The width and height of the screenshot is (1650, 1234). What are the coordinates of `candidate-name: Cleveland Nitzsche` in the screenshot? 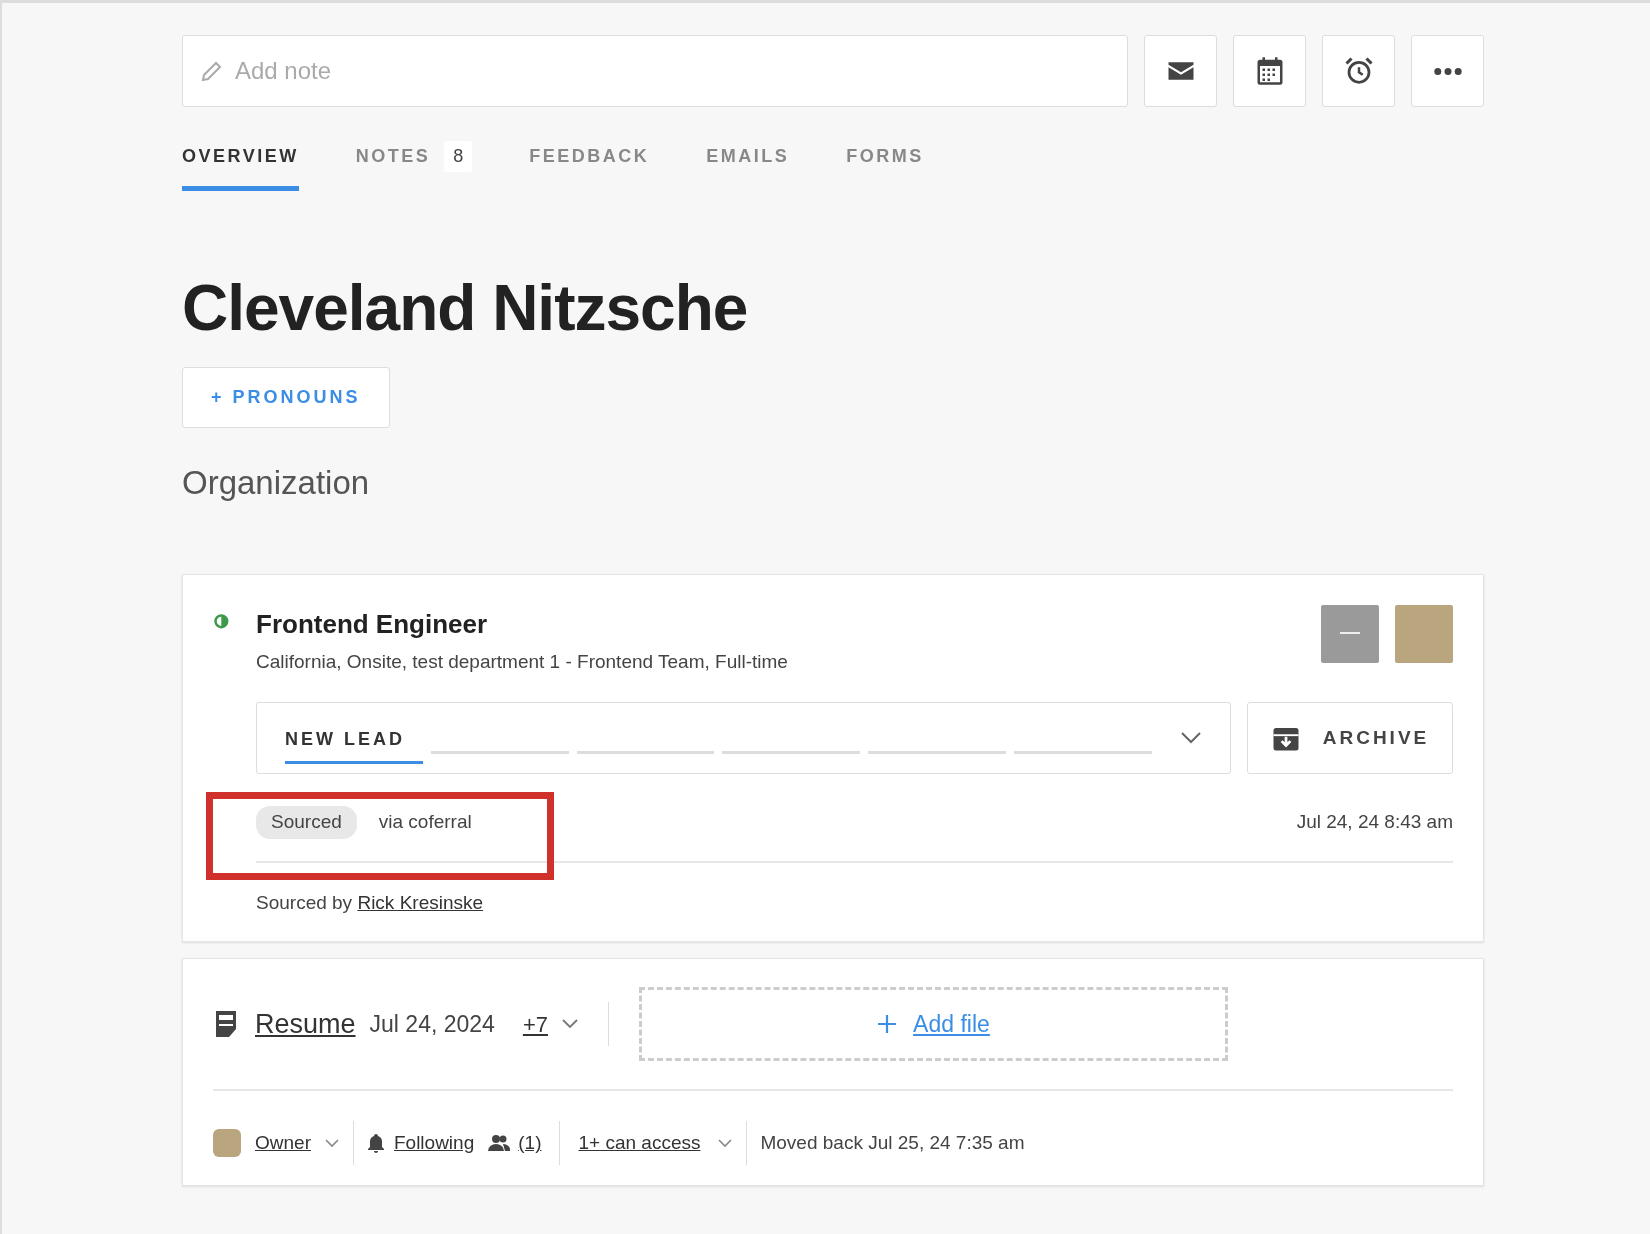 It's located at (465, 308).